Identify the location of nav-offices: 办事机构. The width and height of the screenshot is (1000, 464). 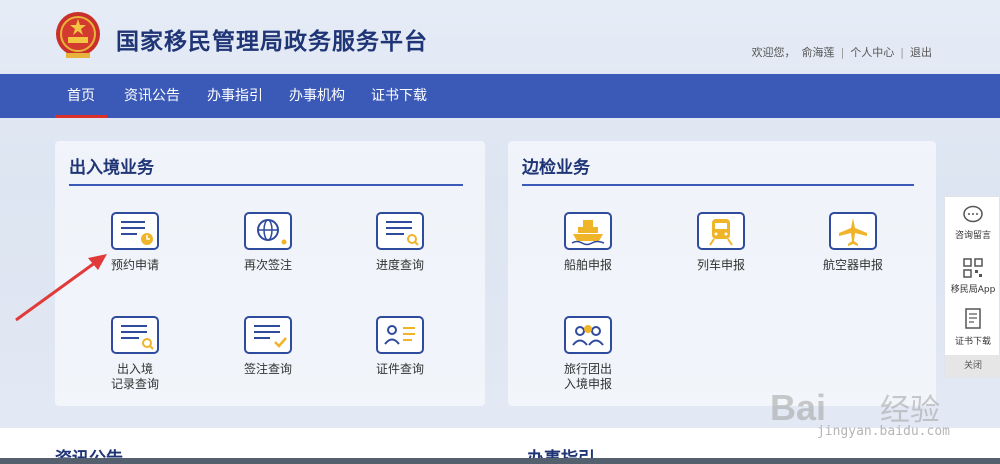
(317, 96).